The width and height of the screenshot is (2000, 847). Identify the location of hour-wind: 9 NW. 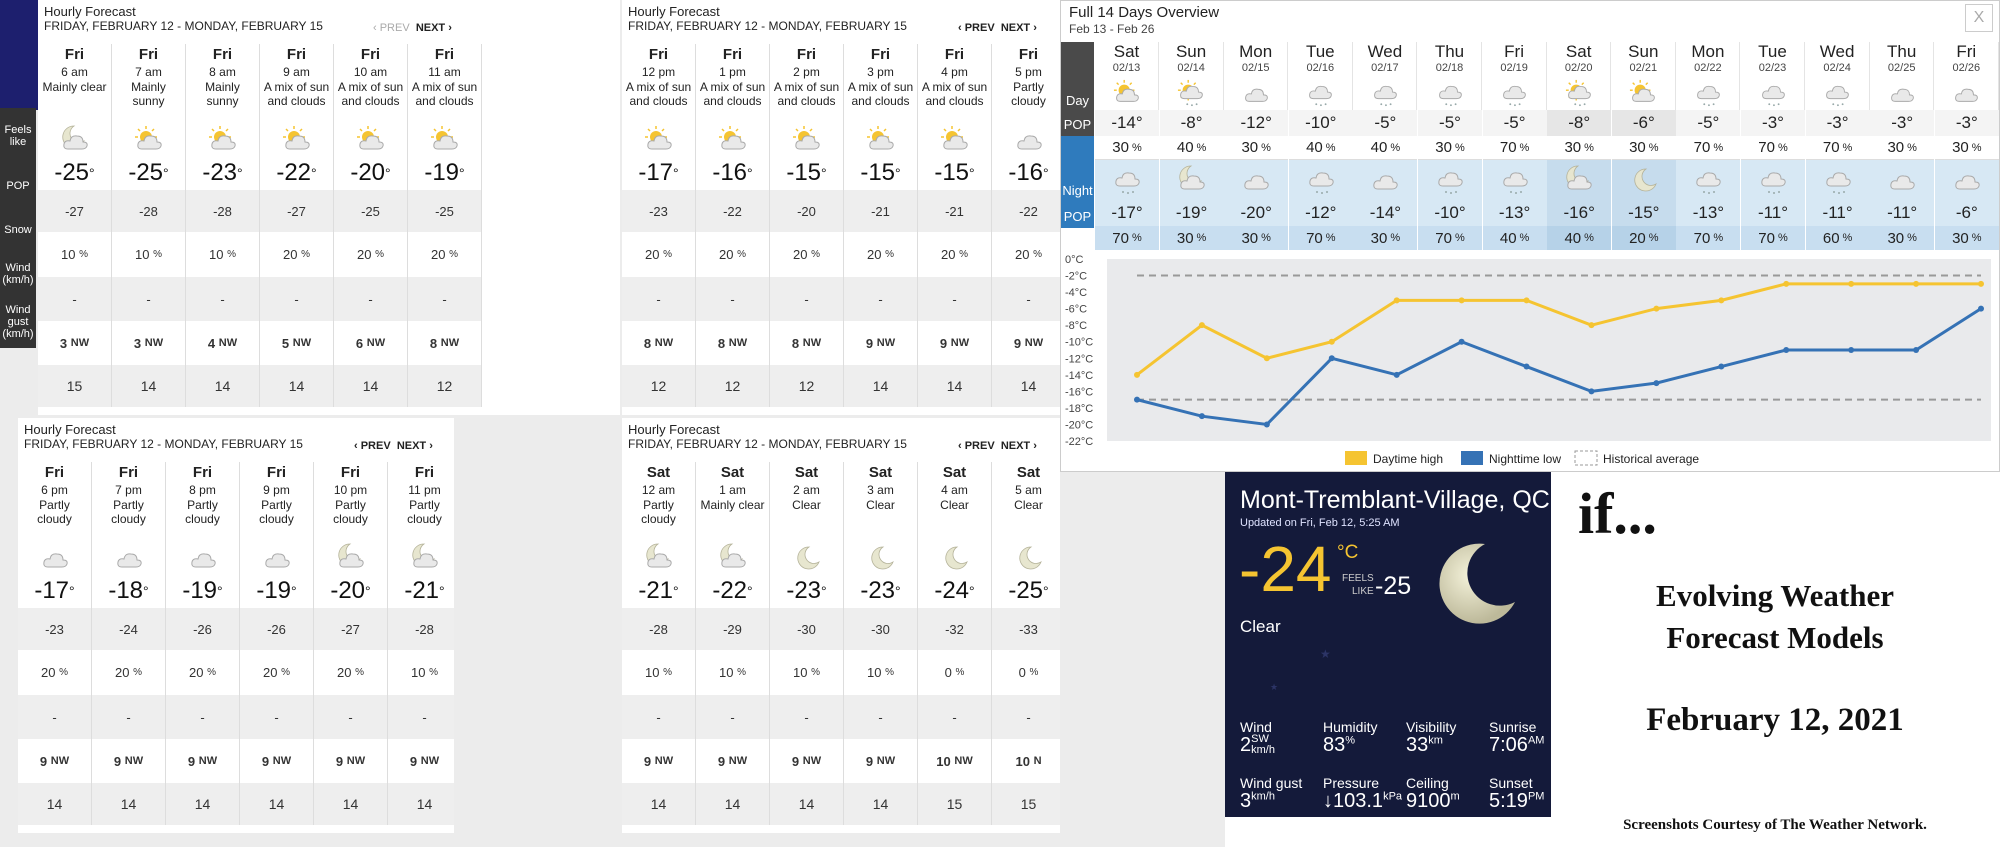
(658, 761).